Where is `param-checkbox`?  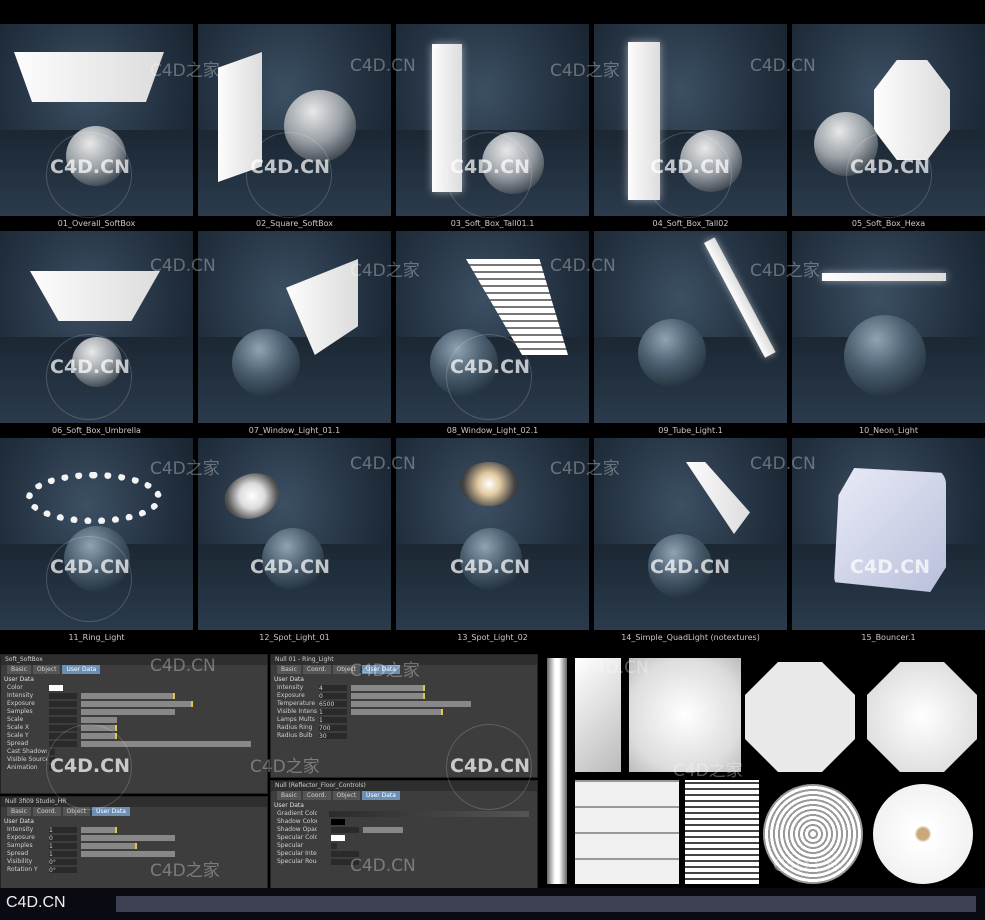 param-checkbox is located at coordinates (334, 846).